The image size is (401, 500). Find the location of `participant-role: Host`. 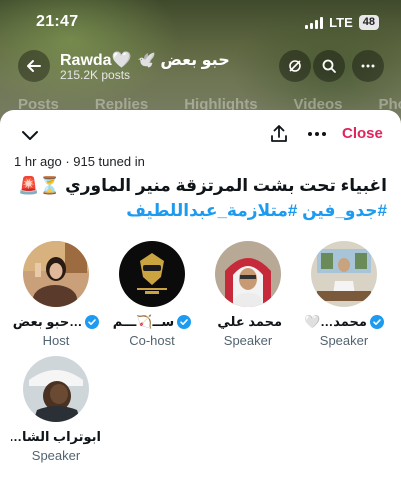

participant-role: Host is located at coordinates (56, 340).